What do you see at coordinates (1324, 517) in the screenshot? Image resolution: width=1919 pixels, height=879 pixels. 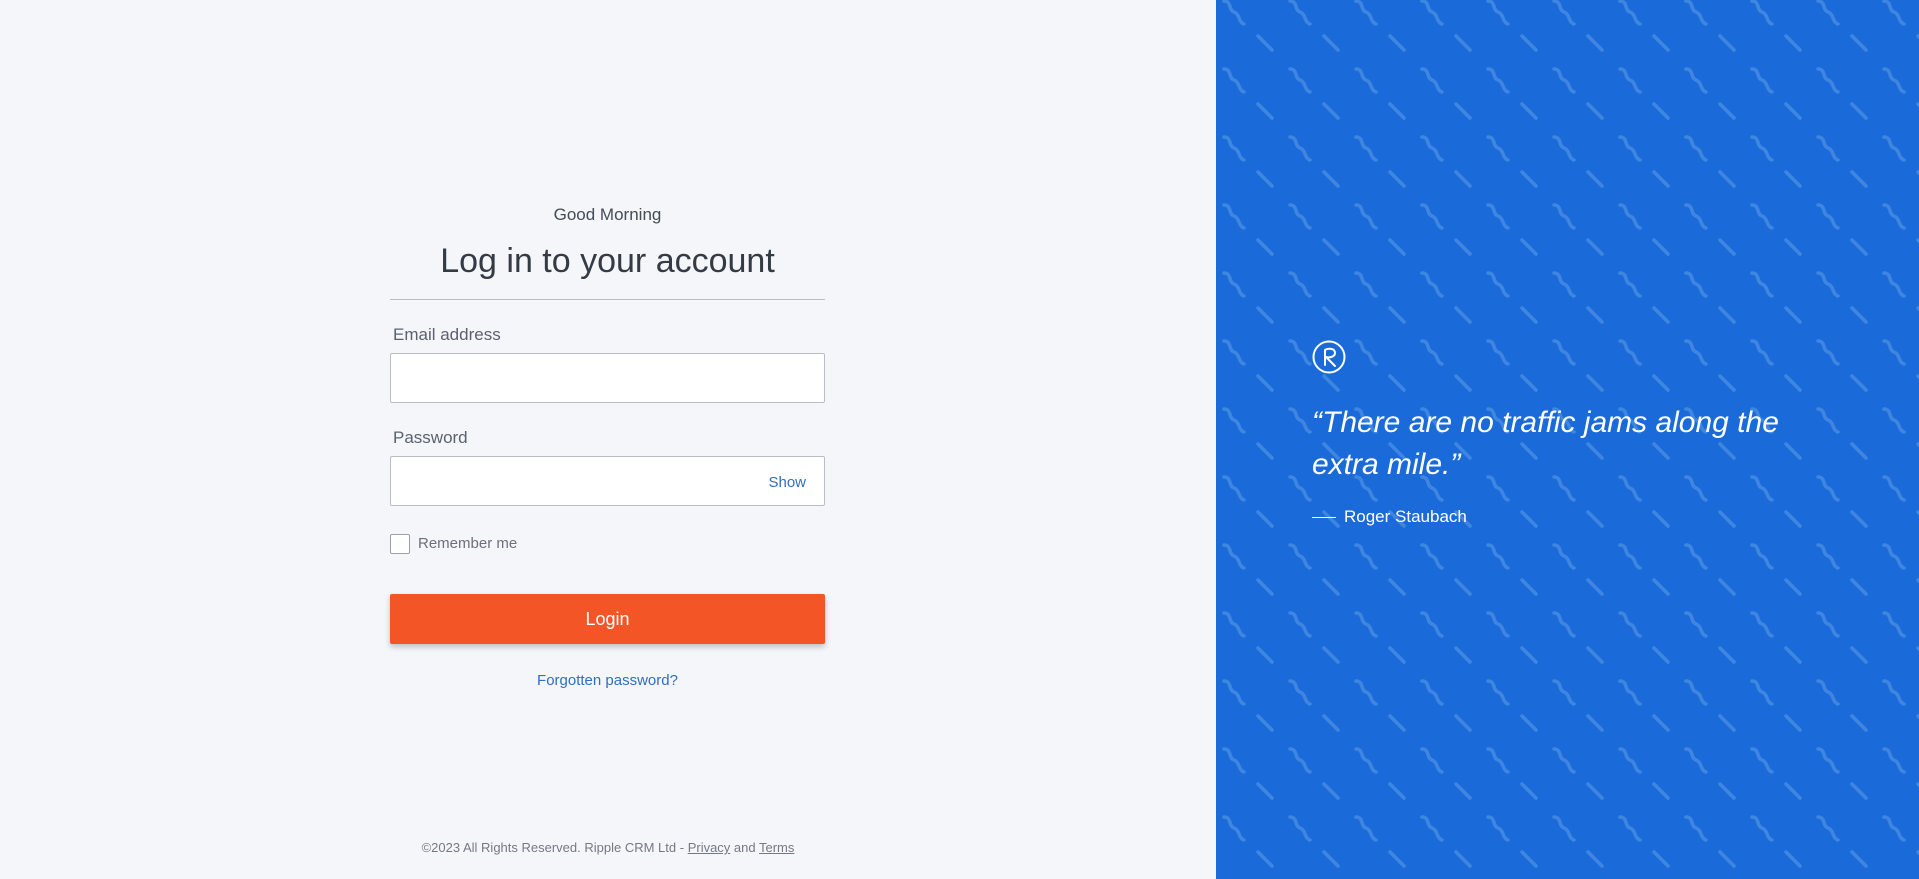 I see `author-dash` at bounding box center [1324, 517].